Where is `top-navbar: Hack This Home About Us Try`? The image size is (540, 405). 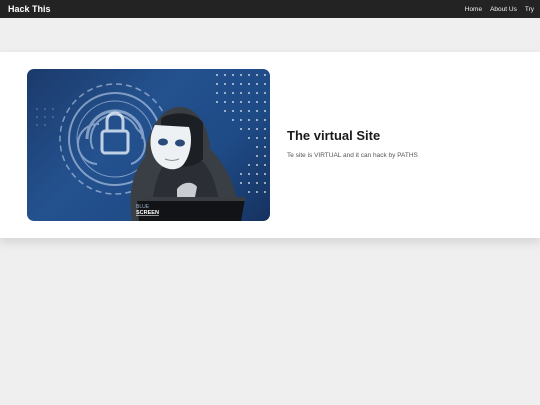
top-navbar: Hack This Home About Us Try is located at coordinates (270, 9).